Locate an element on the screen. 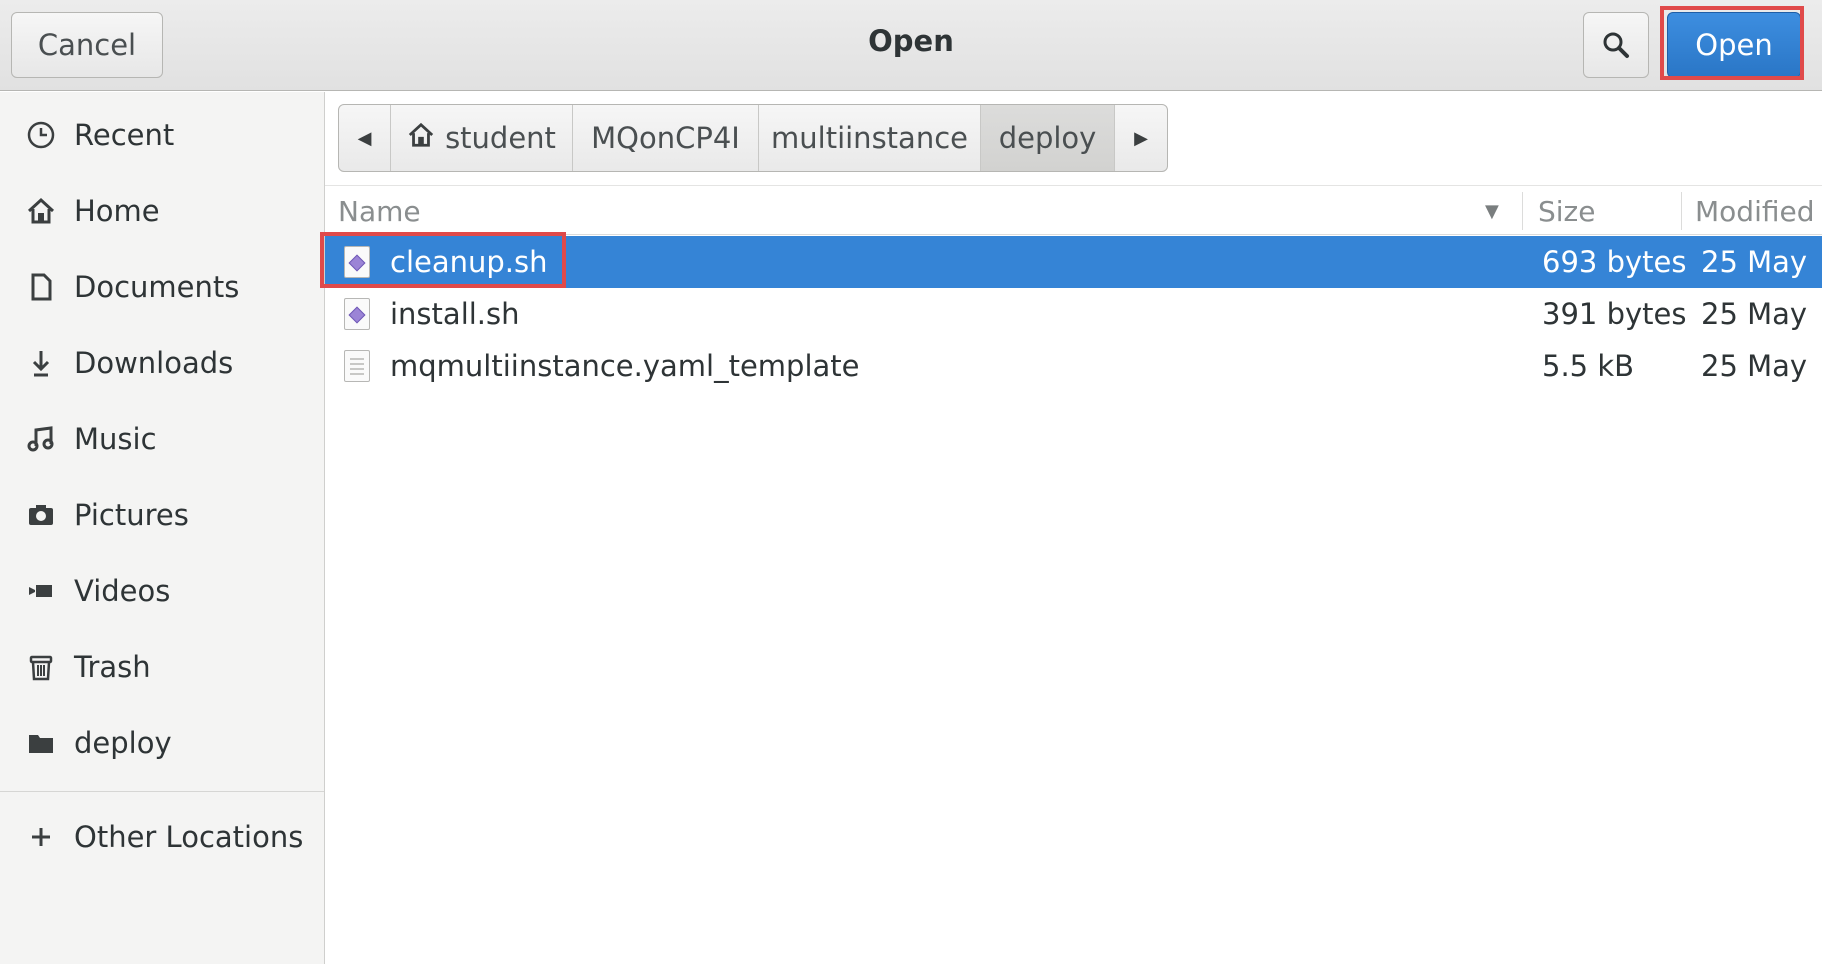 This screenshot has height=964, width=1822. column-header-name: Name is located at coordinates (379, 211).